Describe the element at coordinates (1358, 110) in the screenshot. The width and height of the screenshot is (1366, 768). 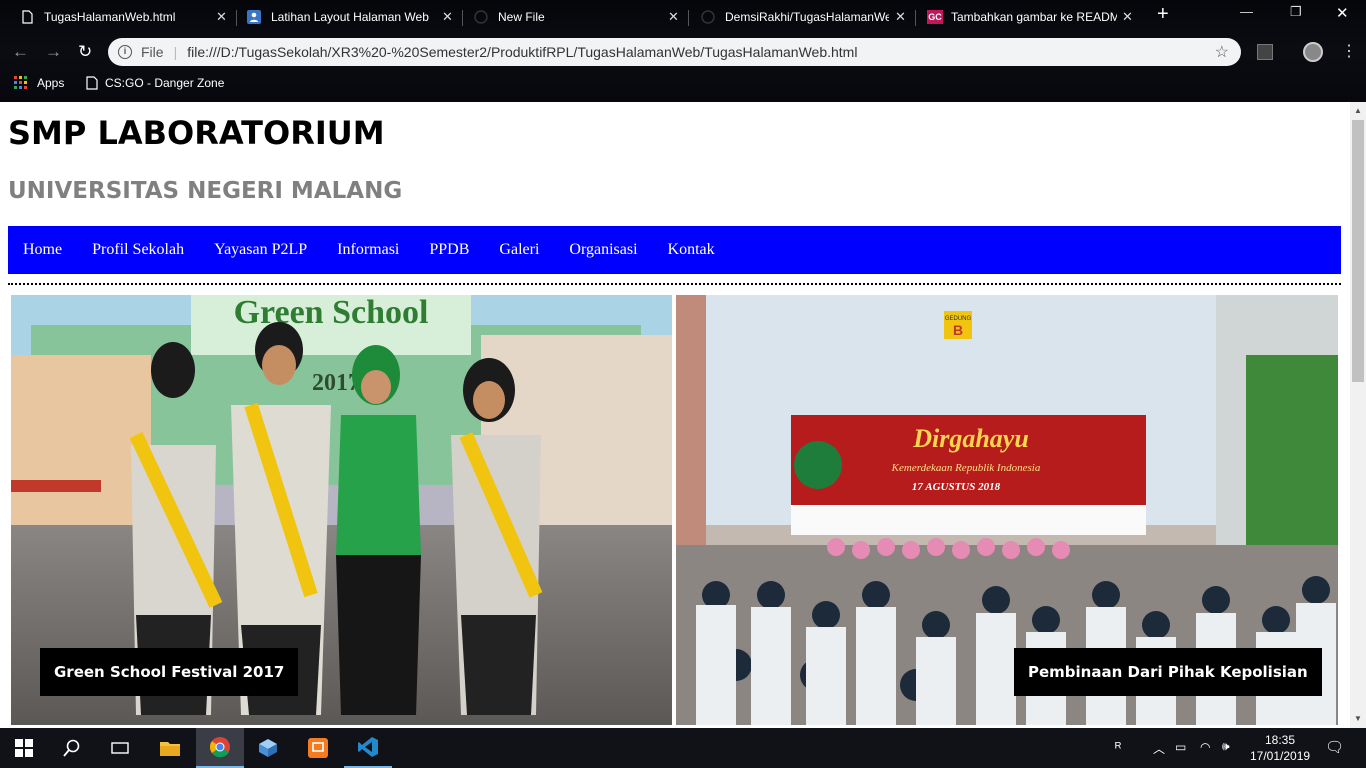
I see `scroll-up-icon: ▲` at that location.